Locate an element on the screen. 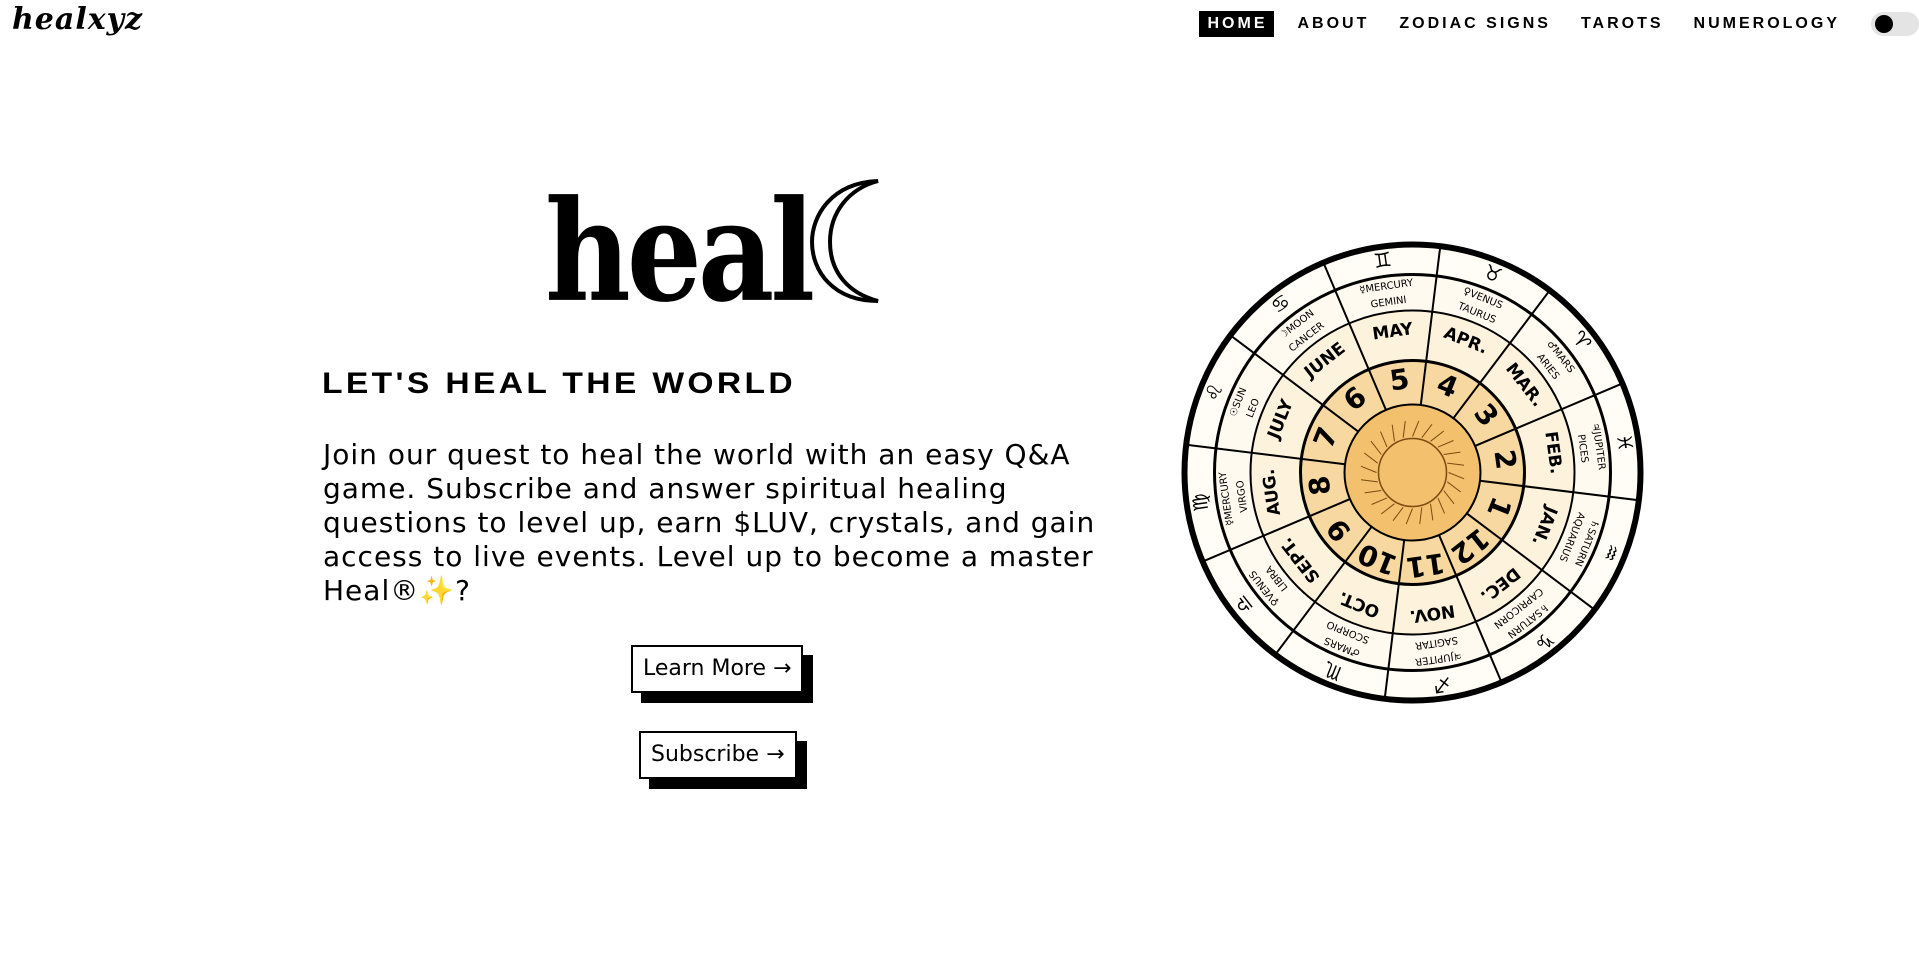 The height and width of the screenshot is (966, 1919). nav-tarots: TAROTS is located at coordinates (1621, 24).